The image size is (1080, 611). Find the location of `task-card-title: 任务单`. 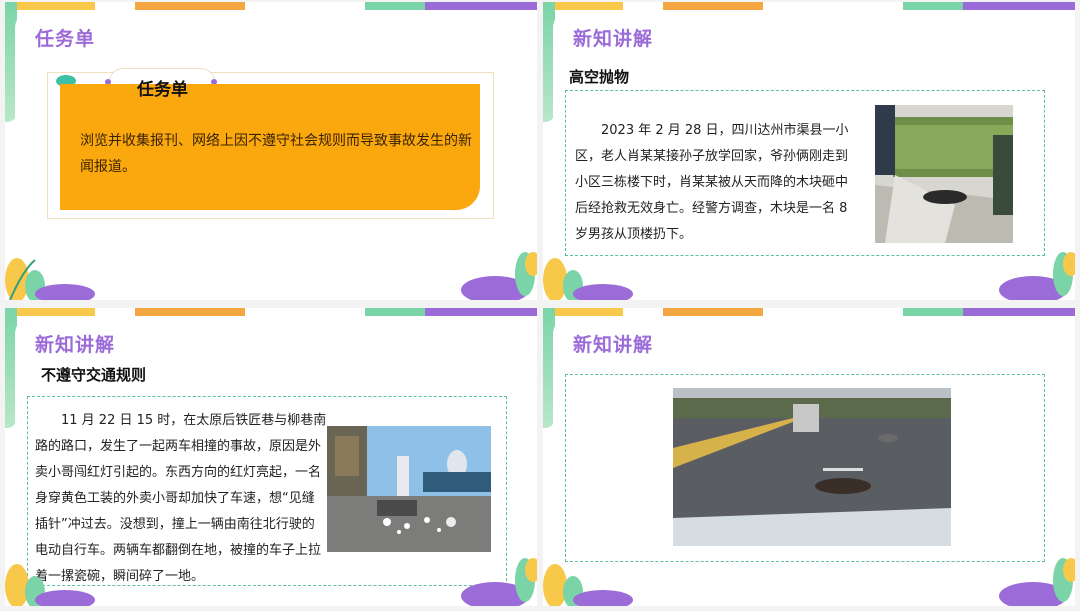

task-card-title: 任务单 is located at coordinates (162, 90).